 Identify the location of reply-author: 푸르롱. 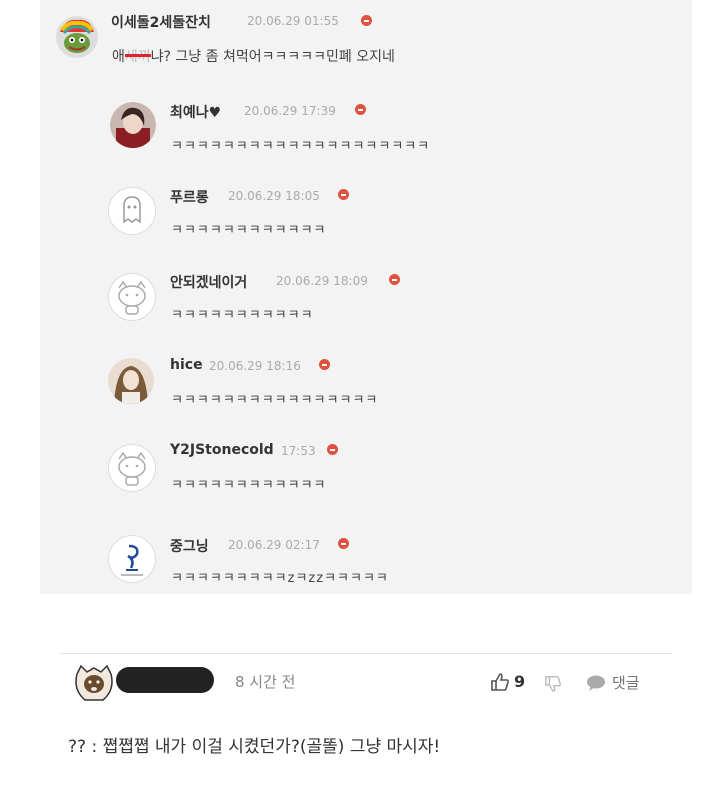
(189, 197).